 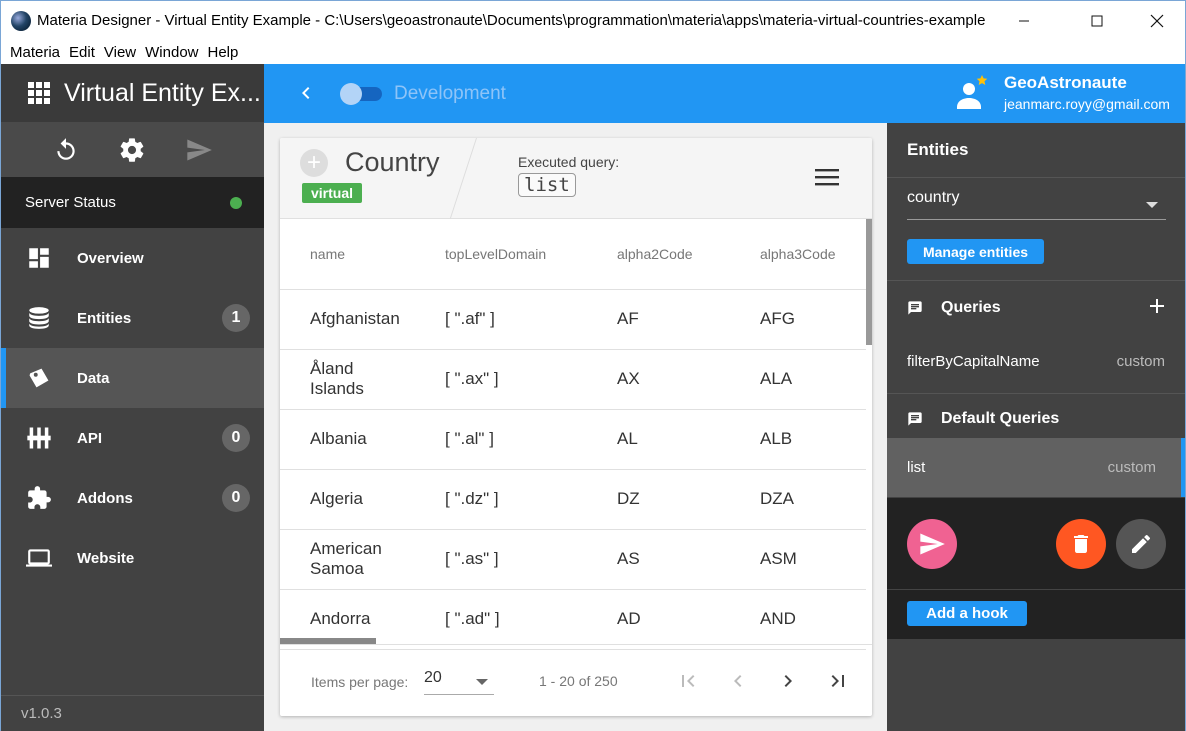 I want to click on first-page-icon, so click(x=688, y=681).